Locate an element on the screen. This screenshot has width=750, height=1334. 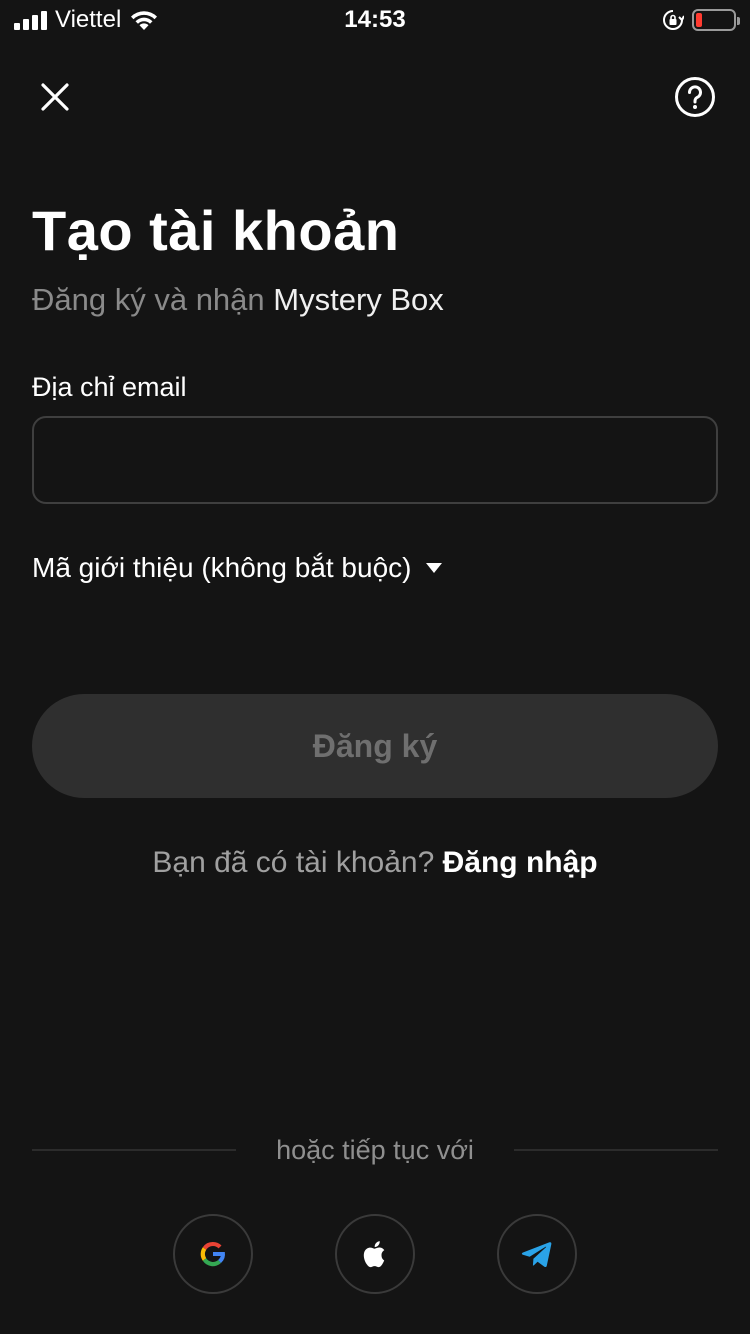
status-time: 14:53 is located at coordinates (375, 19).